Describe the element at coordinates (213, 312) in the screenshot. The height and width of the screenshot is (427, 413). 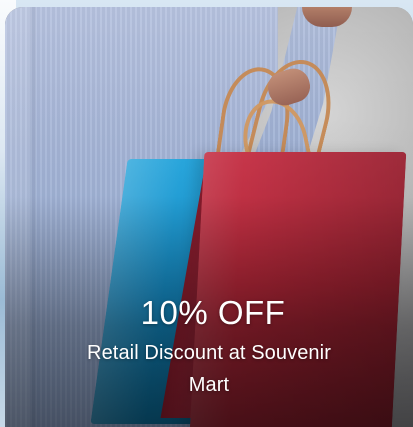
I see `discount-title: 10% OFF` at that location.